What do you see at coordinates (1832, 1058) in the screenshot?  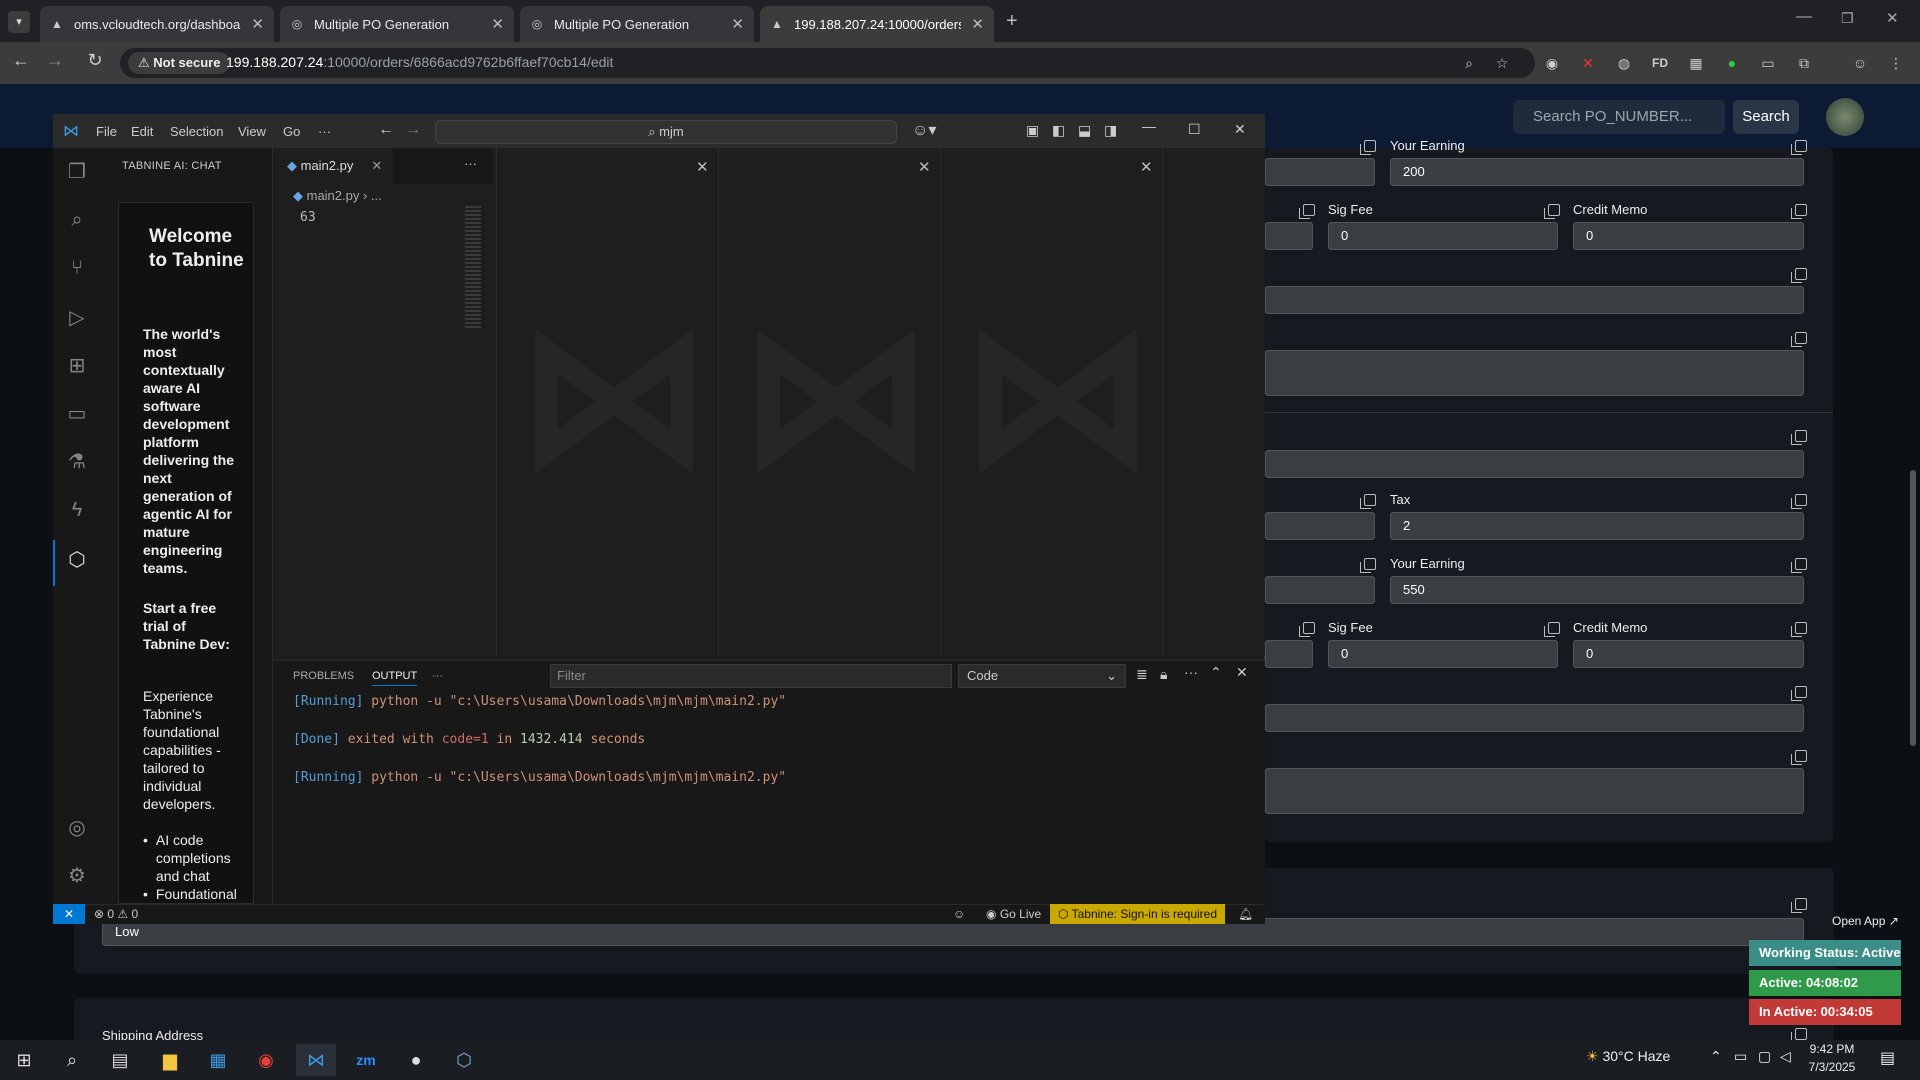 I see `system-clock: 9:42 PM 7/3/2025` at bounding box center [1832, 1058].